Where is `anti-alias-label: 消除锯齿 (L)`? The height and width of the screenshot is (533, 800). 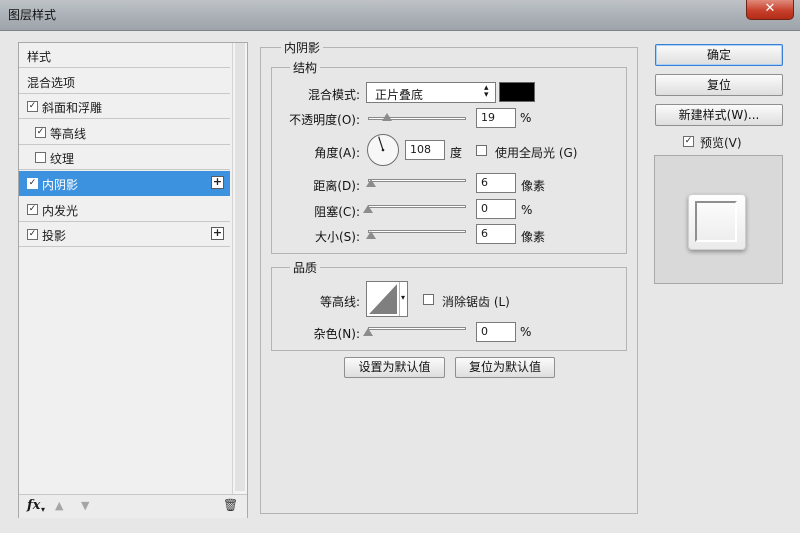 anti-alias-label: 消除锯齿 (L) is located at coordinates (476, 302).